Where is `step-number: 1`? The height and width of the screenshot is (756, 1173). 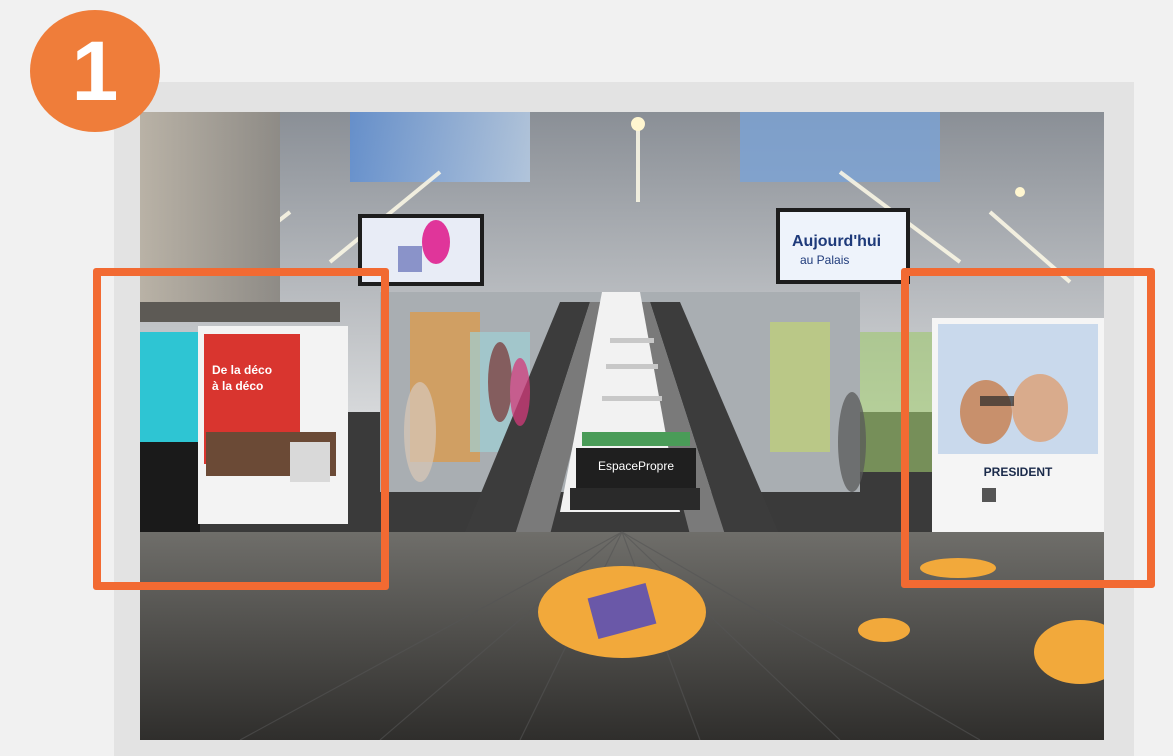 step-number: 1 is located at coordinates (95, 71).